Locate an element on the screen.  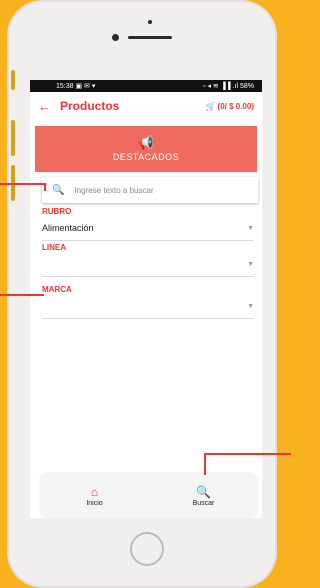
nav-item-buscar: 🔍 Buscar is located at coordinates (203, 496).